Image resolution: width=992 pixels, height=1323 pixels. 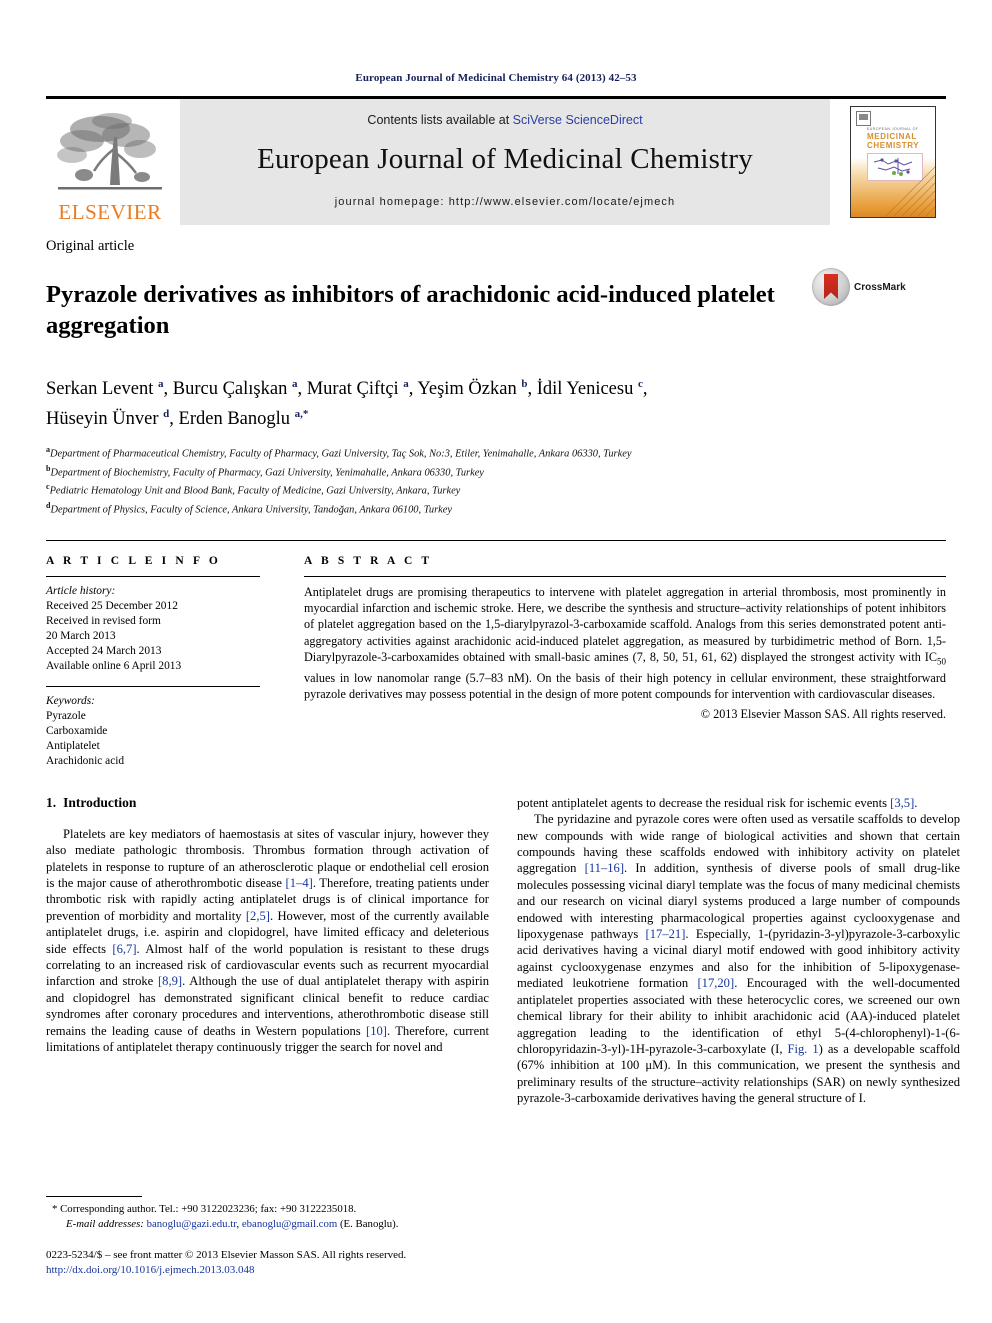 I want to click on crossmark-badge: CrossMark, so click(x=859, y=287).